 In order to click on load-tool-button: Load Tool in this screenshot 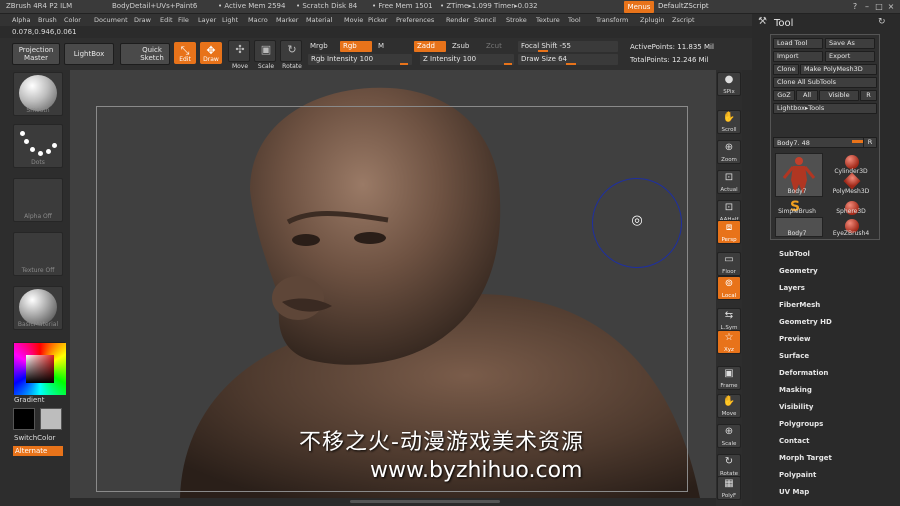, I will do `click(798, 43)`.